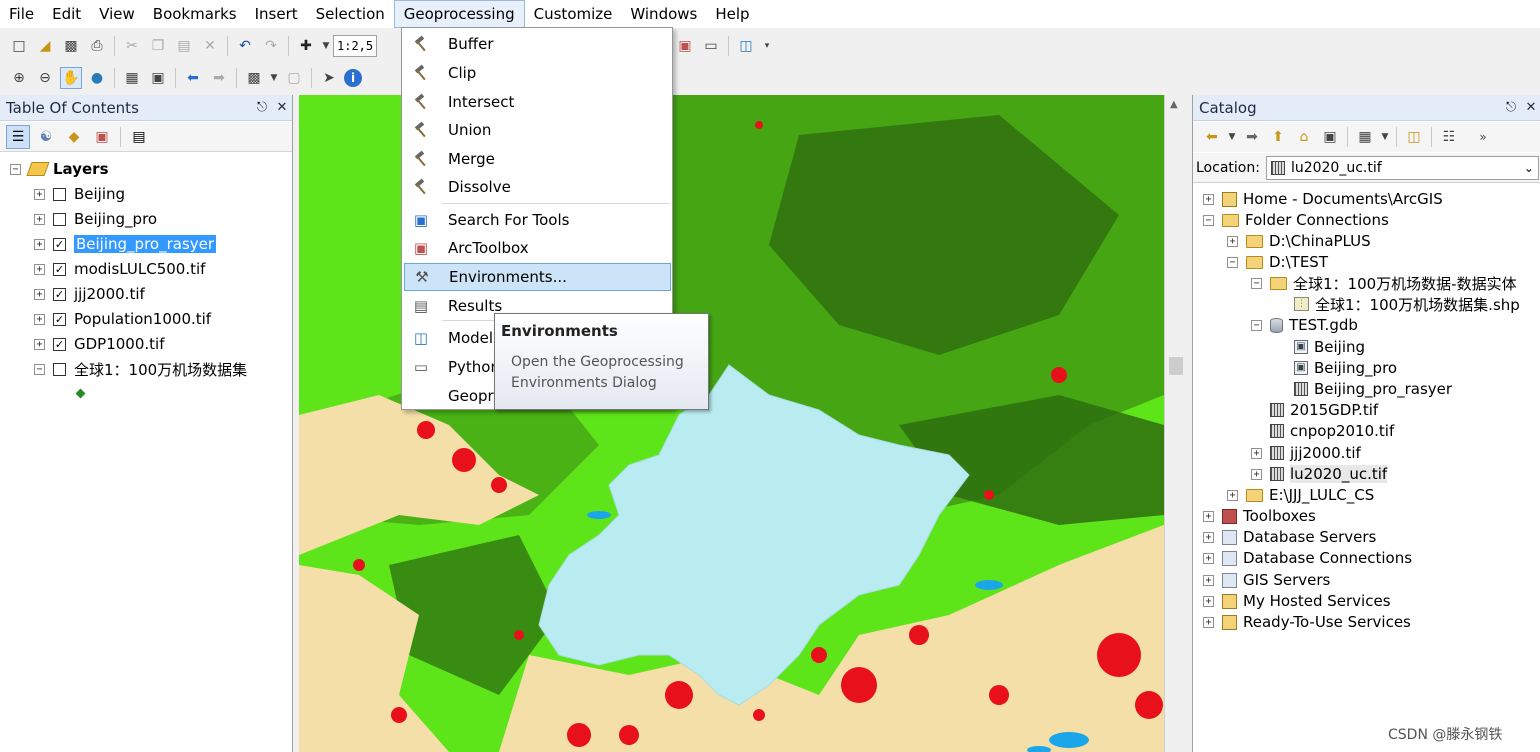  I want to click on add-data-icon: ✚, so click(306, 46).